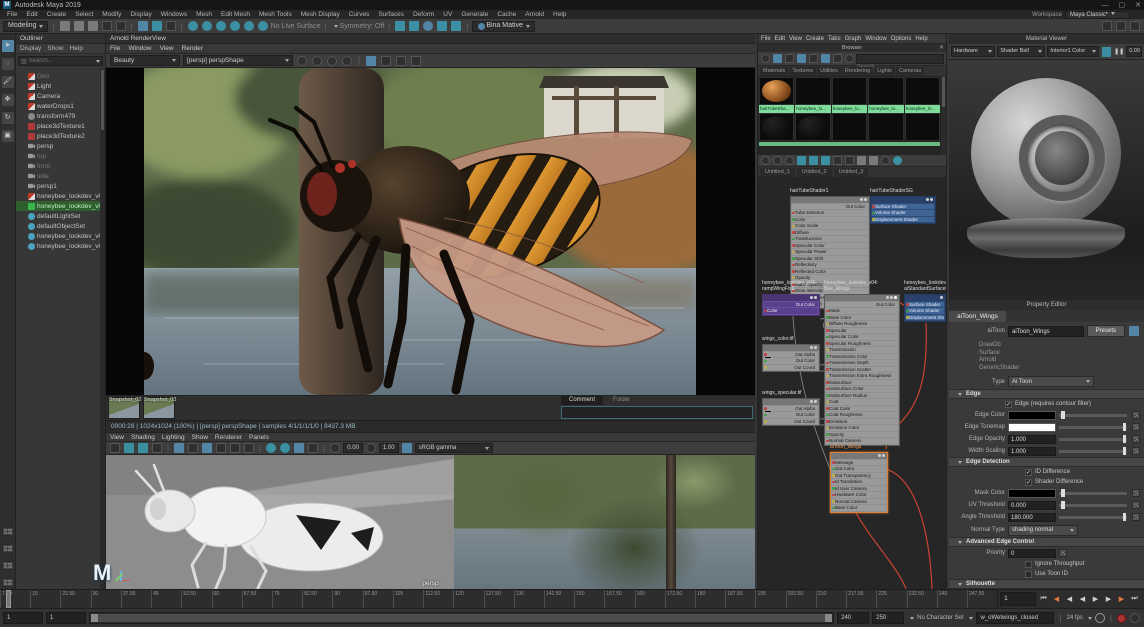  Describe the element at coordinates (1121, 618) in the screenshot. I see `auto-key-icon` at that location.